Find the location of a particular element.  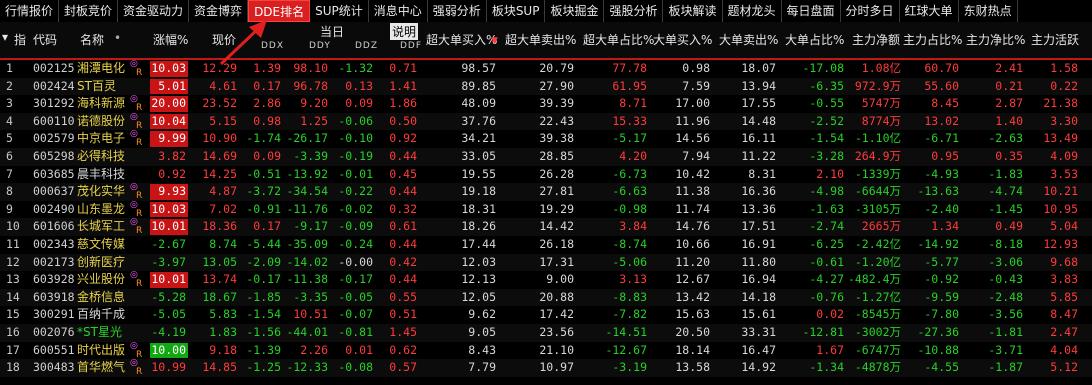

cell-ddy: 10.51 is located at coordinates (310, 314).